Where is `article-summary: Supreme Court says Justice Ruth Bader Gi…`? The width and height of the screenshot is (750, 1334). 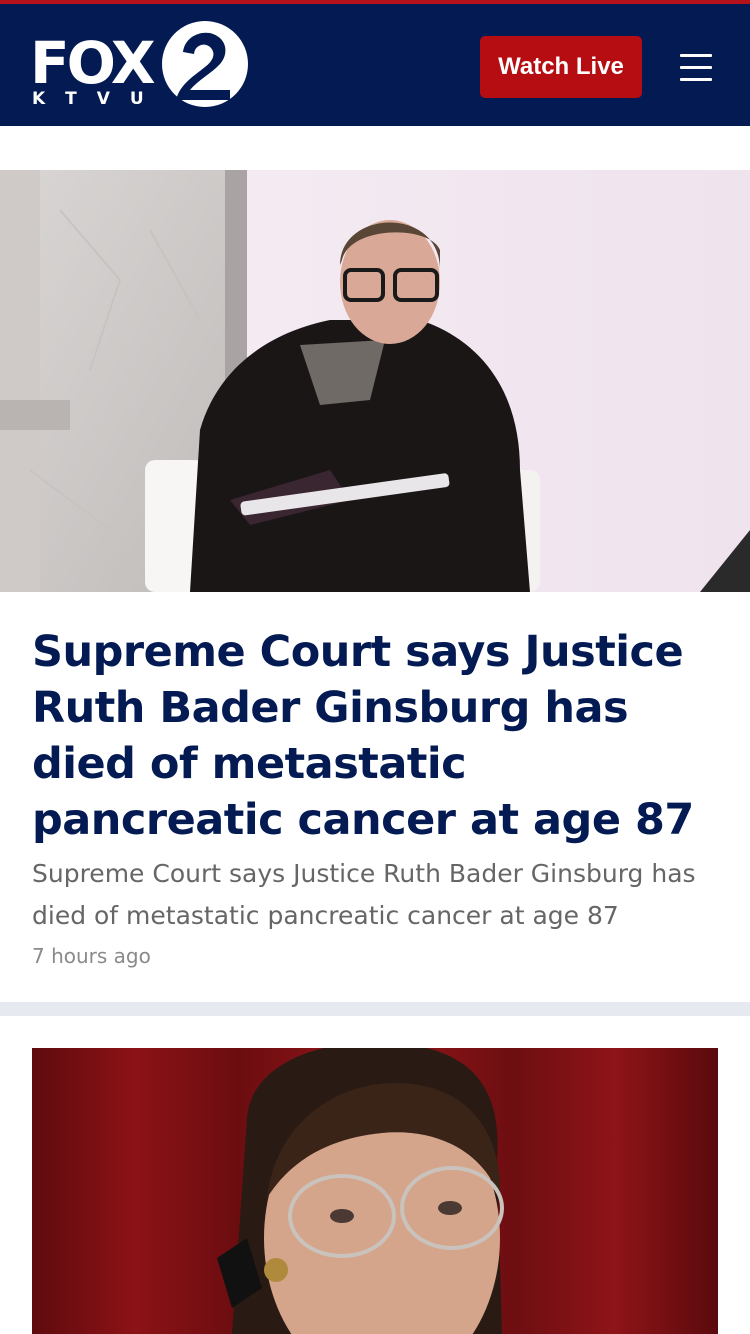
article-summary: Supreme Court says Justice Ruth Bader Gi… is located at coordinates (364, 894).